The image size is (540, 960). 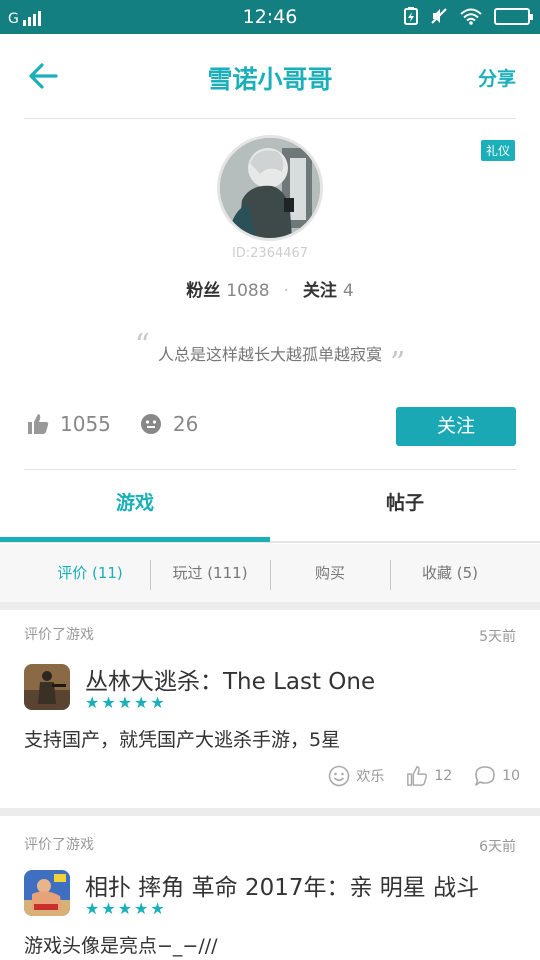 I want to click on review-time: 5天前, so click(x=497, y=637).